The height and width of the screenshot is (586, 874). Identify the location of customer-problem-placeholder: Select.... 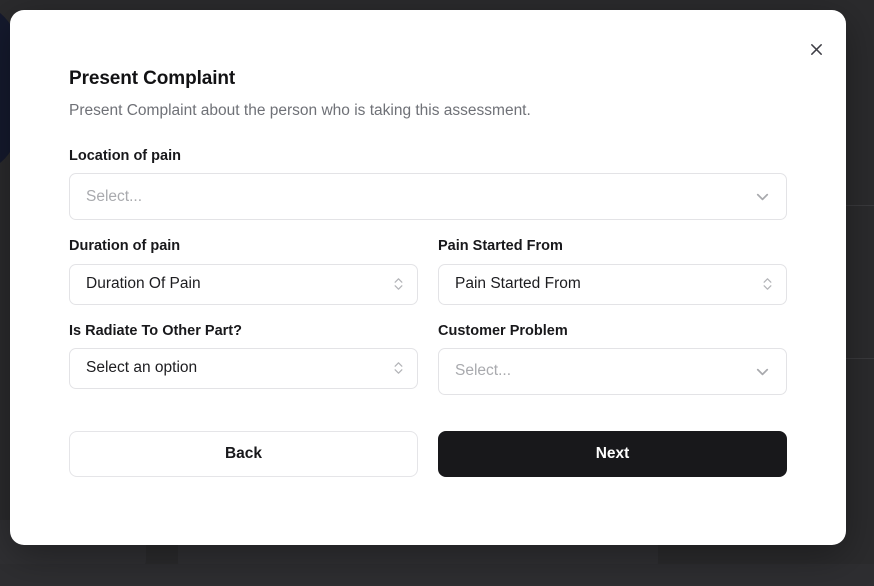
(483, 371).